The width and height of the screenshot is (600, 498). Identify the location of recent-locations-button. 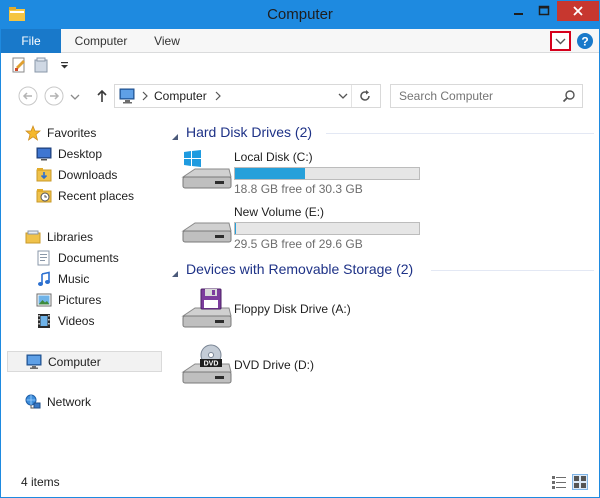
(75, 96).